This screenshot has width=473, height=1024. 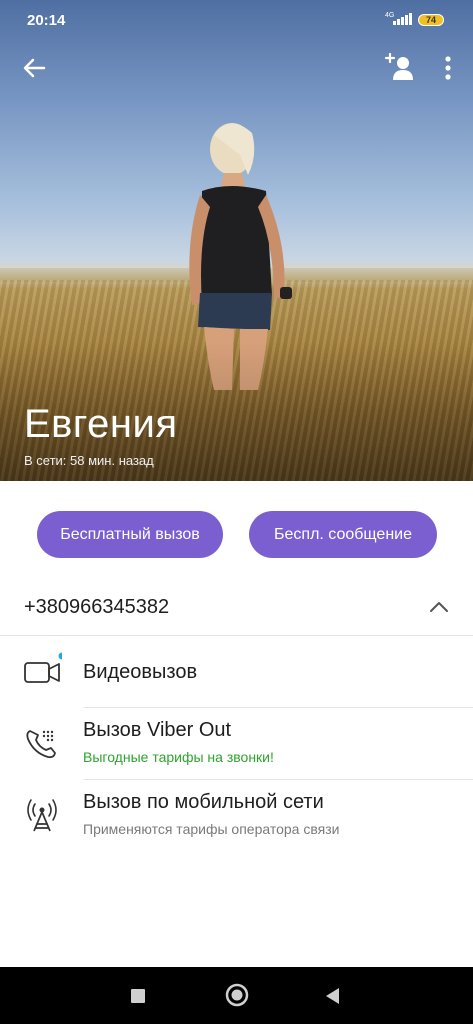 What do you see at coordinates (211, 829) in the screenshot?
I see `mobile-call-subtitle: Применяются тарифы оператора связи` at bounding box center [211, 829].